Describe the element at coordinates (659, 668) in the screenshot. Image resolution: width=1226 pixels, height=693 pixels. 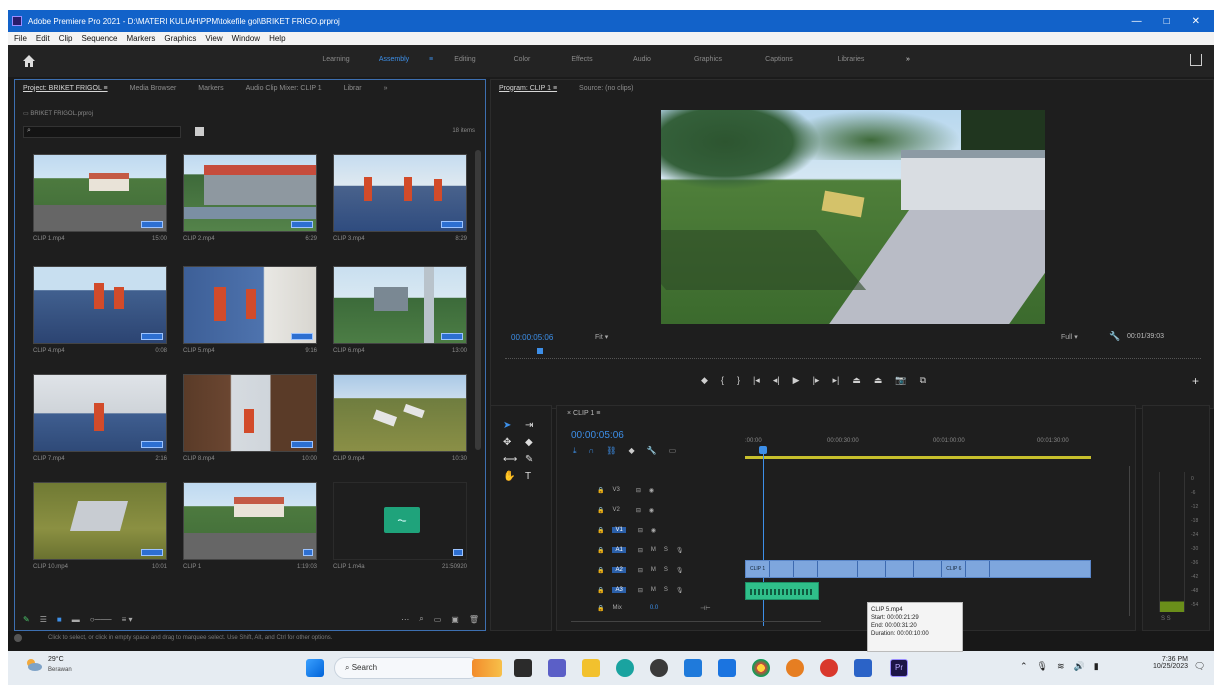
I see `settings-gear-icon` at that location.